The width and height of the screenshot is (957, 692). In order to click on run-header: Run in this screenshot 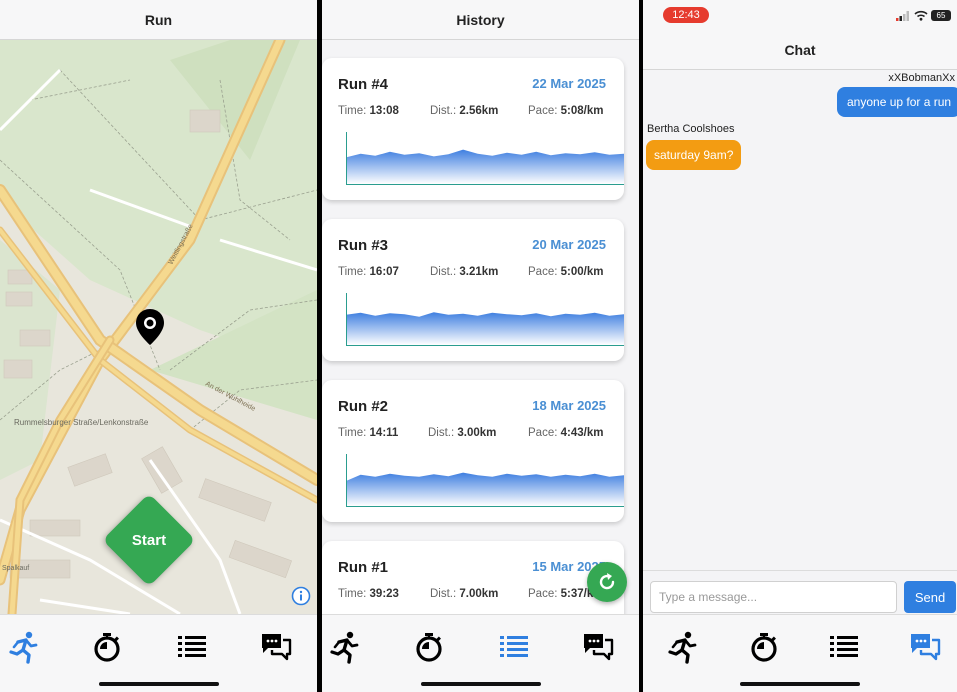, I will do `click(158, 20)`.